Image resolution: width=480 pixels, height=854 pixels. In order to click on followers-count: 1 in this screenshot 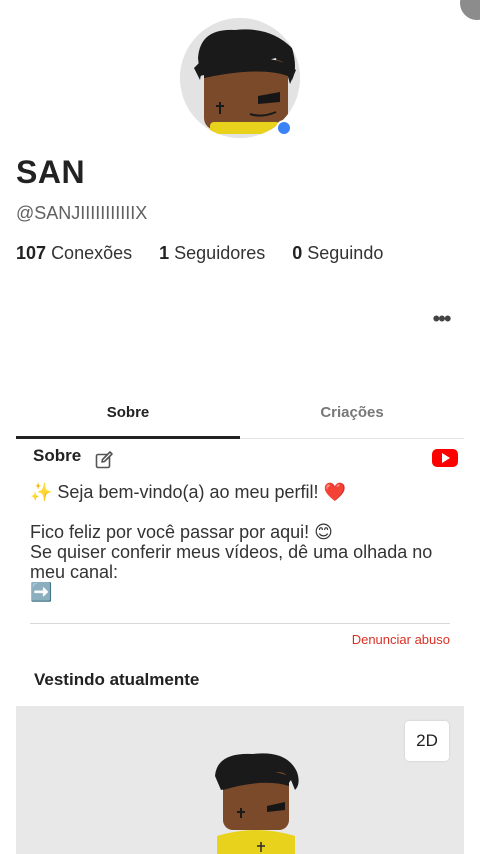, I will do `click(164, 253)`.